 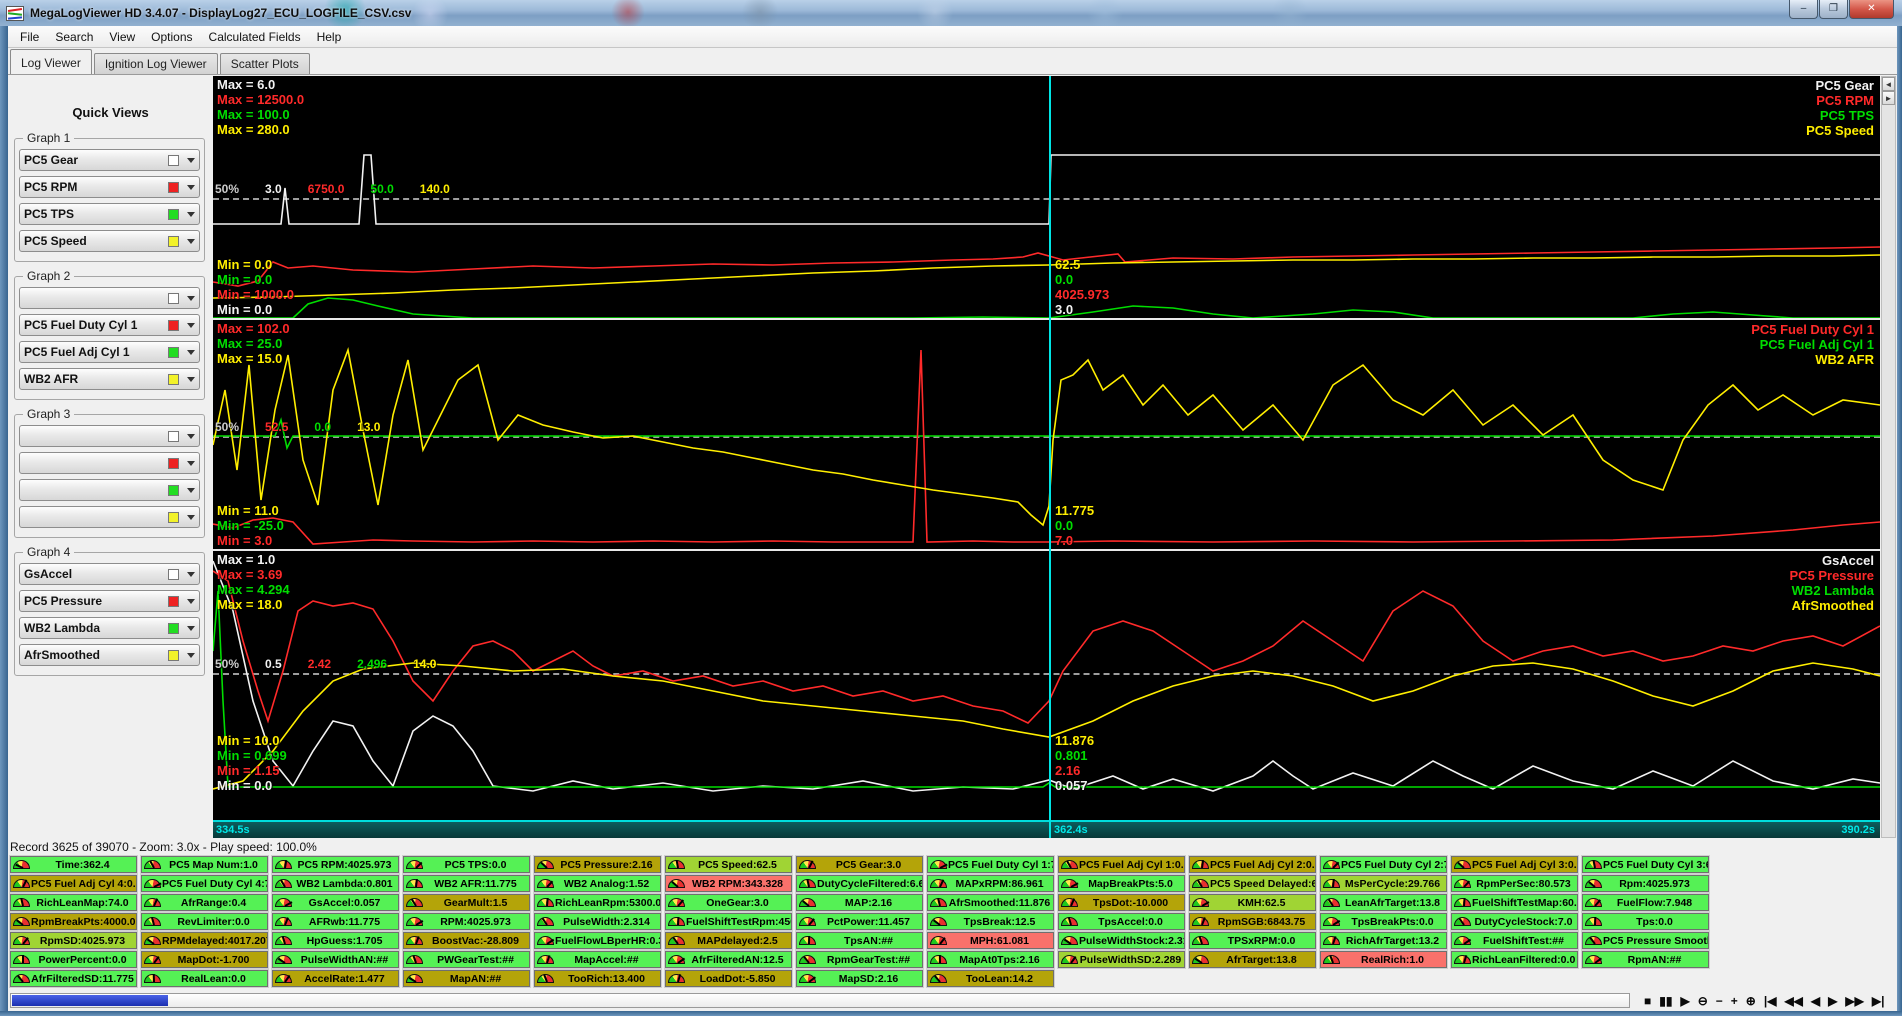 What do you see at coordinates (597, 902) in the screenshot?
I see `gauge-cell: RichLeanRpm:5300.0` at bounding box center [597, 902].